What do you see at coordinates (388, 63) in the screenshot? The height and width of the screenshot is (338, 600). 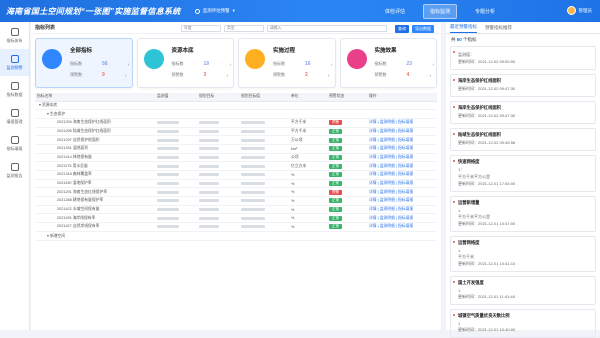 I see `summary-card: 实施效果 指标数 23 ↑ 预警数 4 ↑` at bounding box center [388, 63].